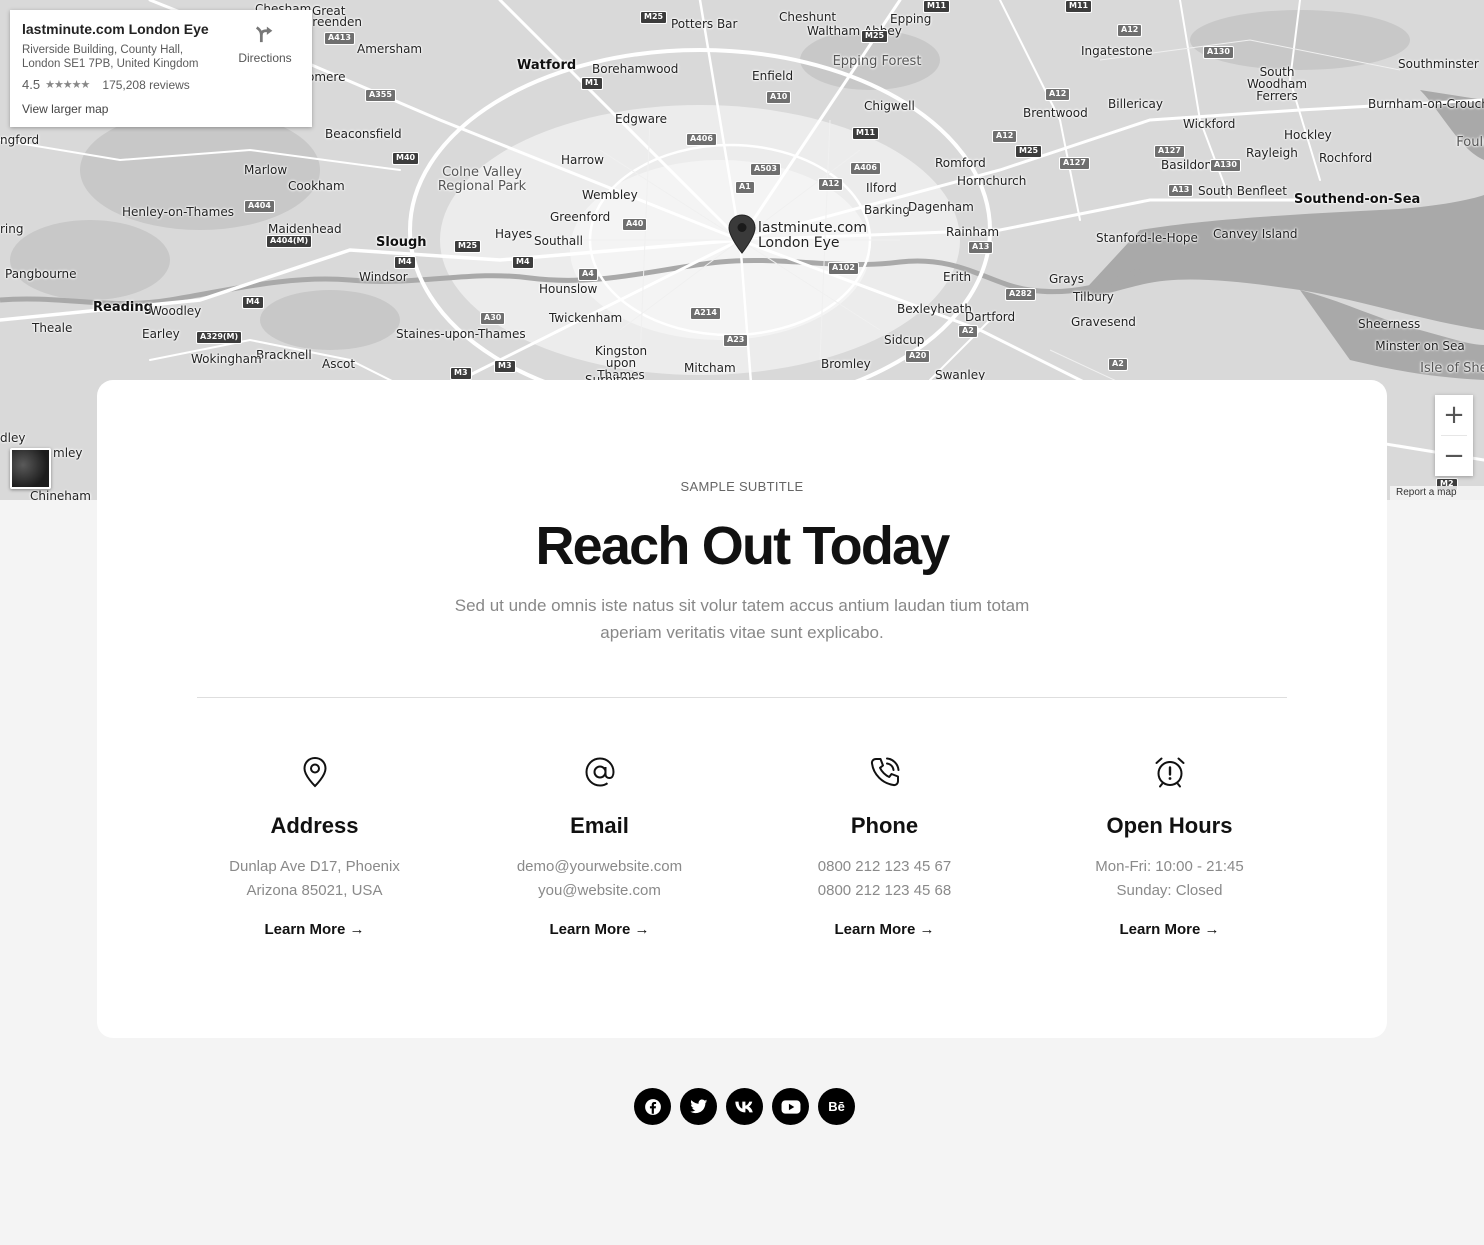  Describe the element at coordinates (742, 234) in the screenshot. I see `location-marker-icon` at that location.